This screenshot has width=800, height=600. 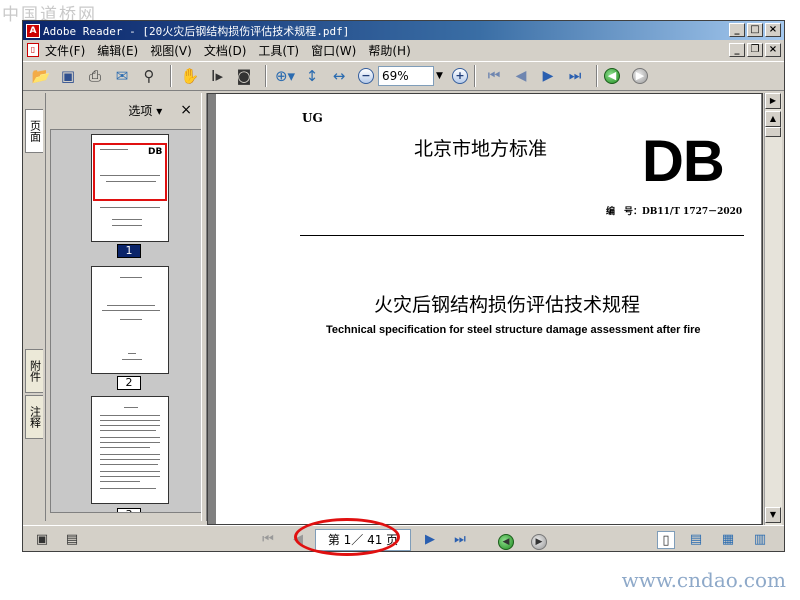 I want to click on doc-restore-button: ❐, so click(x=755, y=50).